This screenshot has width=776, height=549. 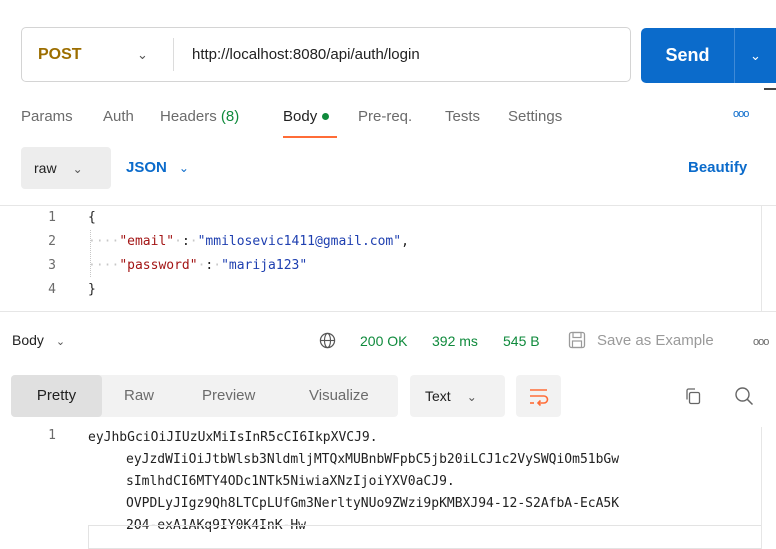 What do you see at coordinates (655, 340) in the screenshot?
I see `save-as-example-button: Save as Example` at bounding box center [655, 340].